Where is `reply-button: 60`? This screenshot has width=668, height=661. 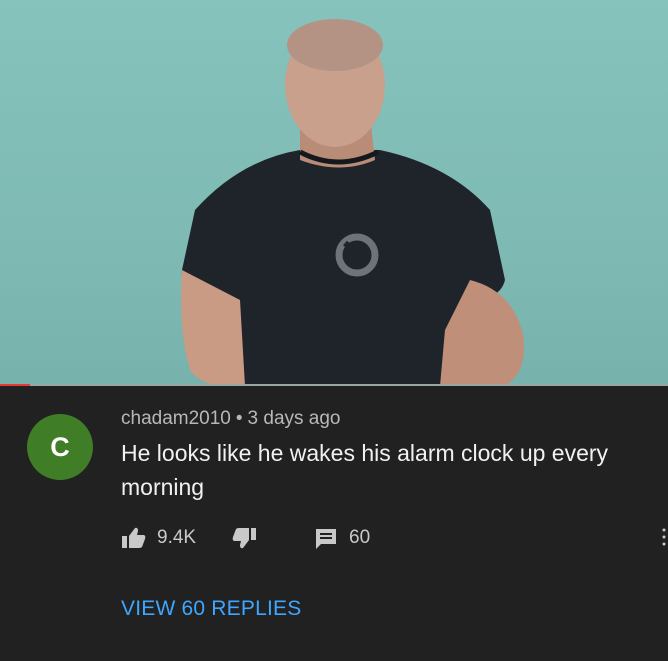
reply-button: 60 is located at coordinates (342, 538).